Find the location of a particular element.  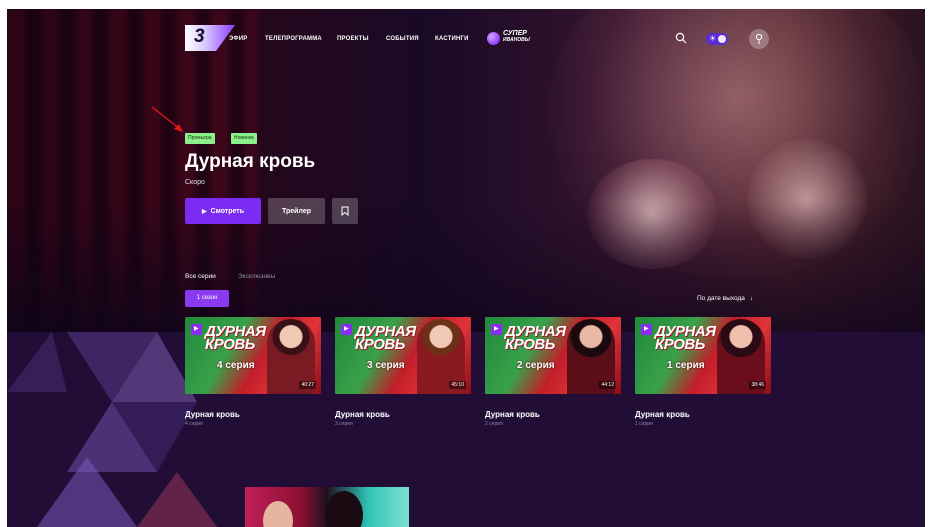

sun-icon: ☀ is located at coordinates (713, 38).